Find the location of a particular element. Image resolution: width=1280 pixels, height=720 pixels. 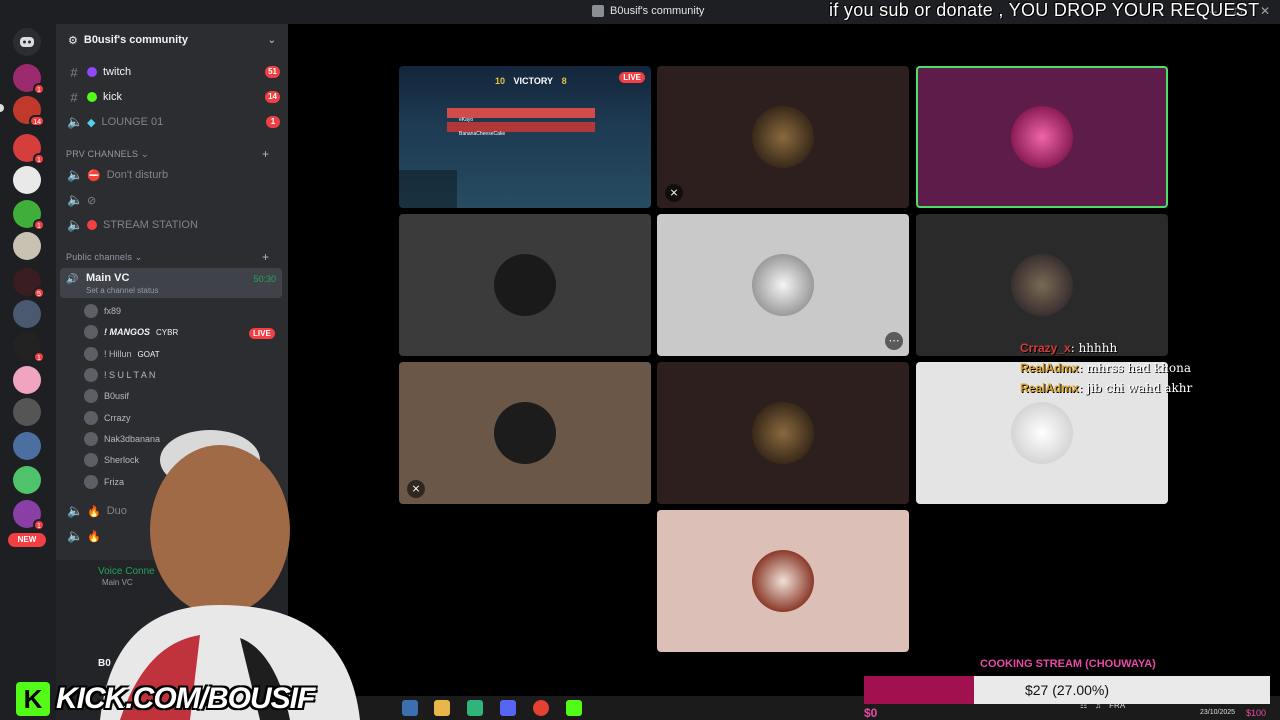

goal-progress-bar: $27 (27.00%) is located at coordinates (1067, 690).